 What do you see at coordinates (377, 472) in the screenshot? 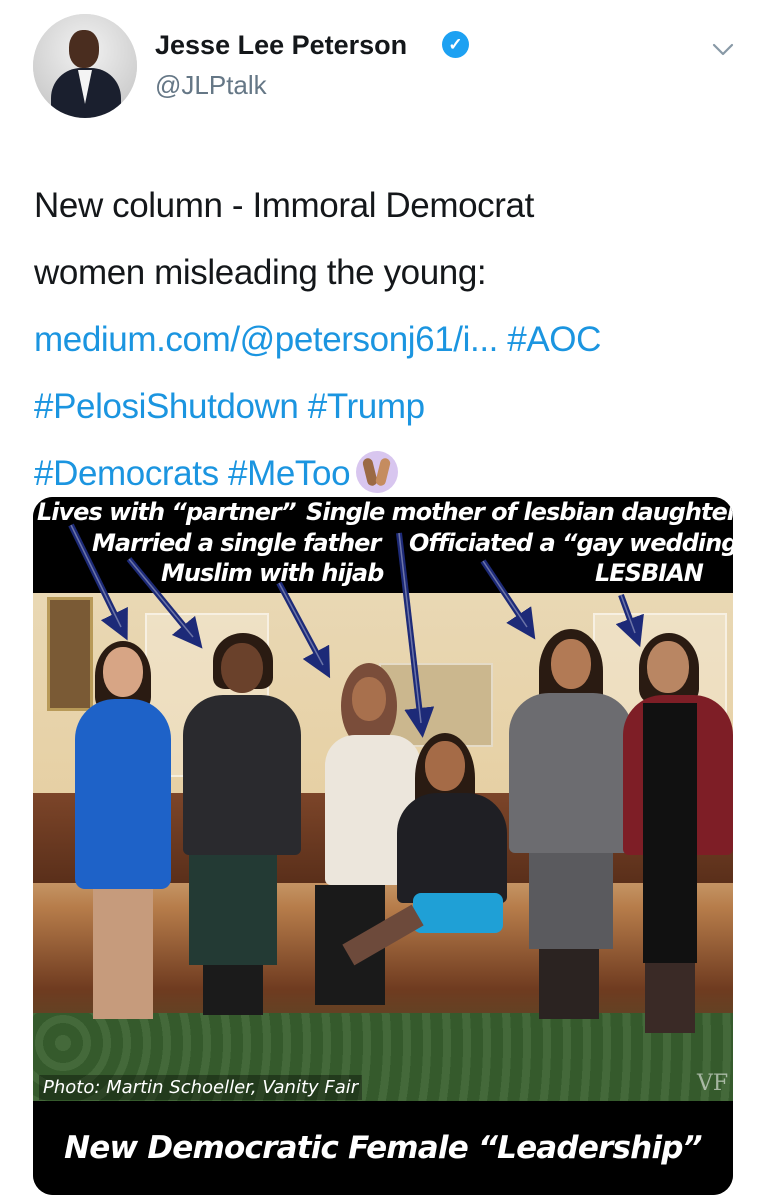
I see `raised-hands-emoji` at bounding box center [377, 472].